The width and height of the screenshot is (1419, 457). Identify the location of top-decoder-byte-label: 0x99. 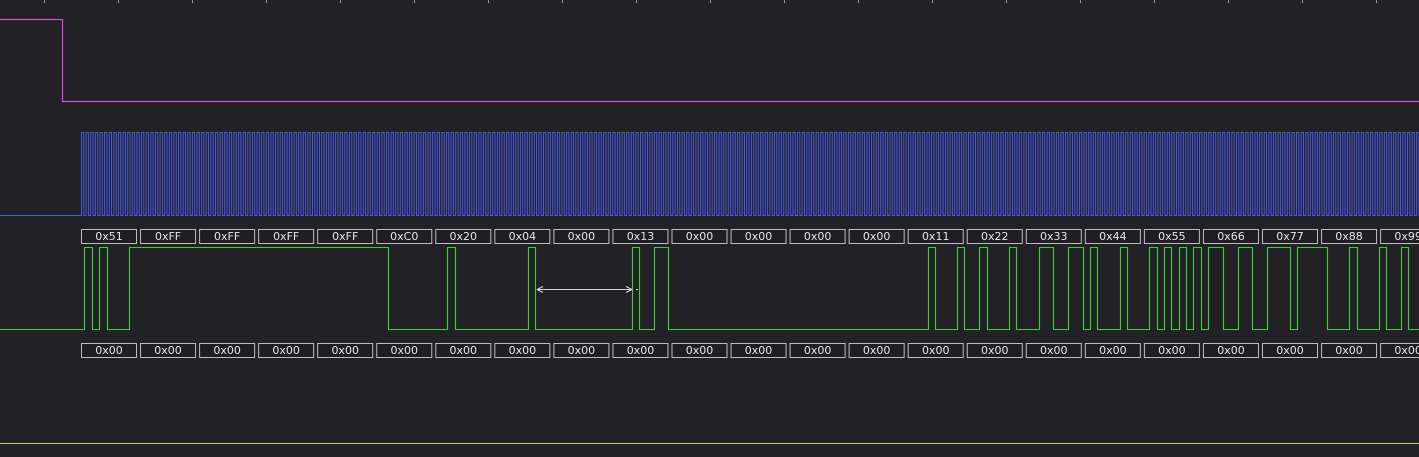
(1399, 236).